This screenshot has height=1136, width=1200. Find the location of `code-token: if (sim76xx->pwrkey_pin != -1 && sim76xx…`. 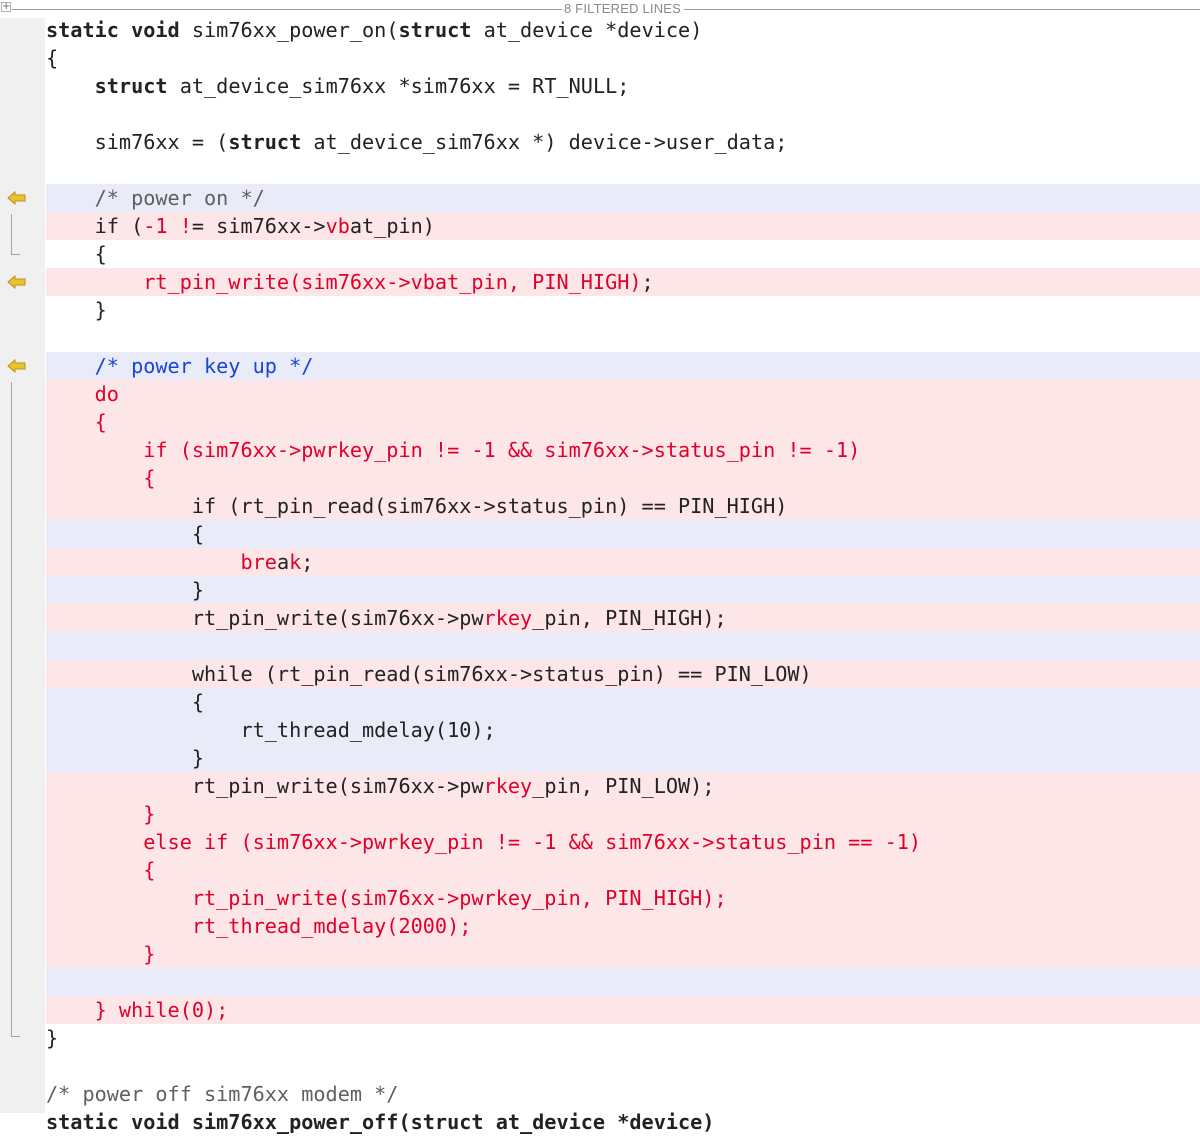

code-token: if (sim76xx->pwrkey_pin != -1 && sim76xx… is located at coordinates (453, 450).